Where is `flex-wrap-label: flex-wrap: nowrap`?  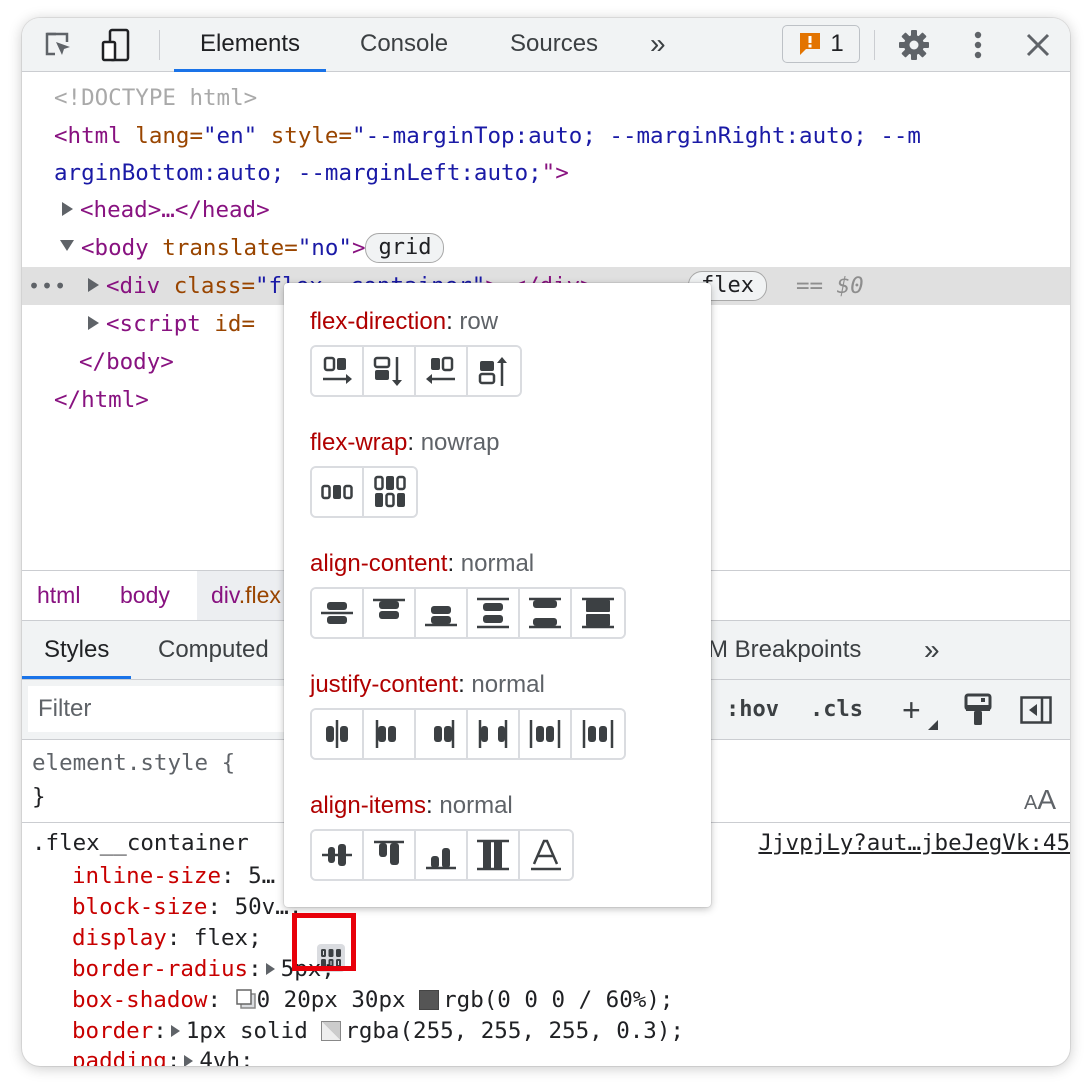
flex-wrap-label: flex-wrap: nowrap is located at coordinates (405, 442).